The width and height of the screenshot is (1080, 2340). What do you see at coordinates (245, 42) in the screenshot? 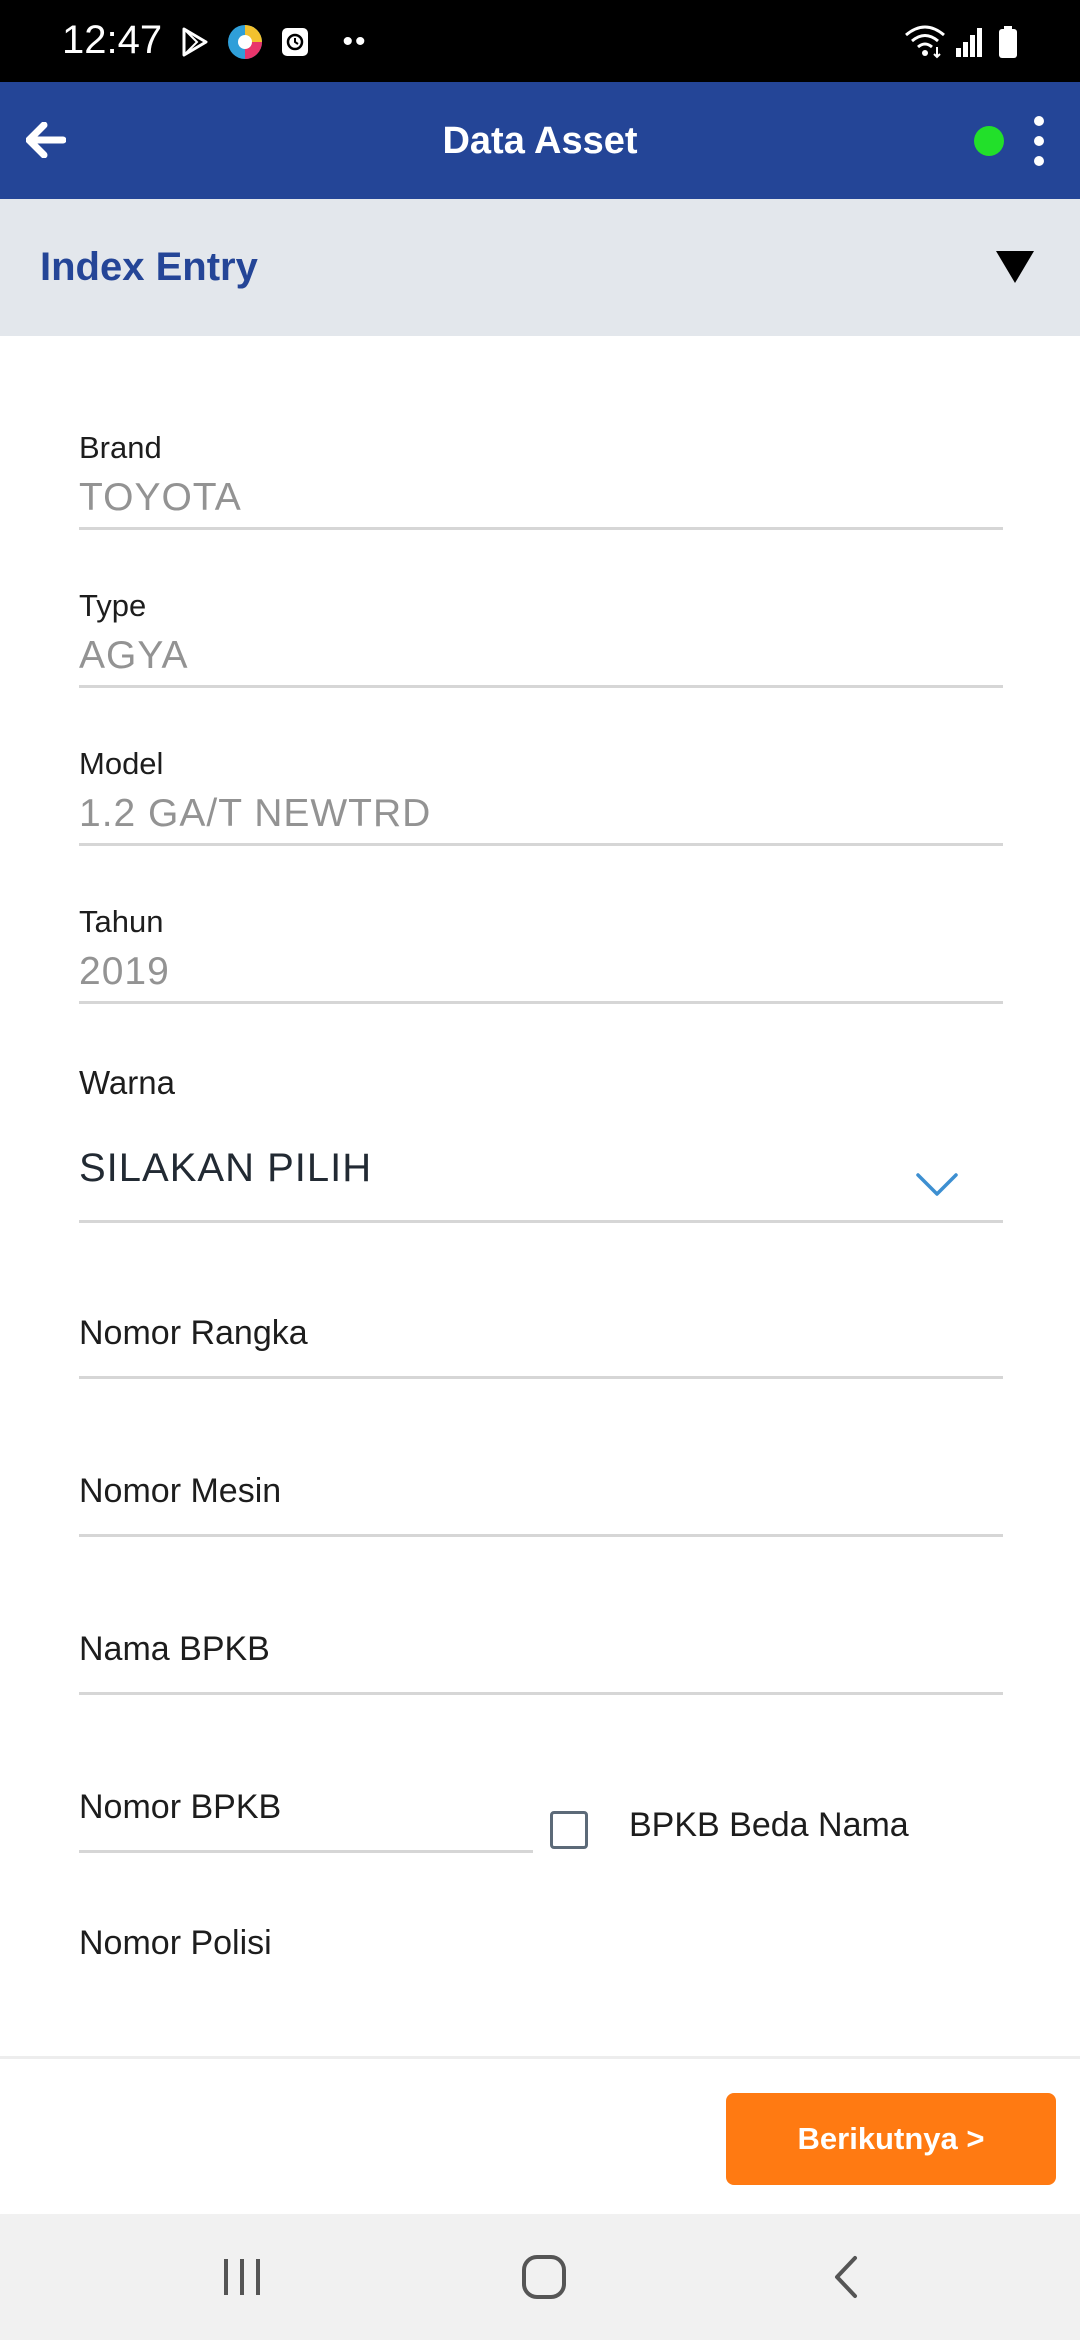
I see `app-notification-icon` at bounding box center [245, 42].